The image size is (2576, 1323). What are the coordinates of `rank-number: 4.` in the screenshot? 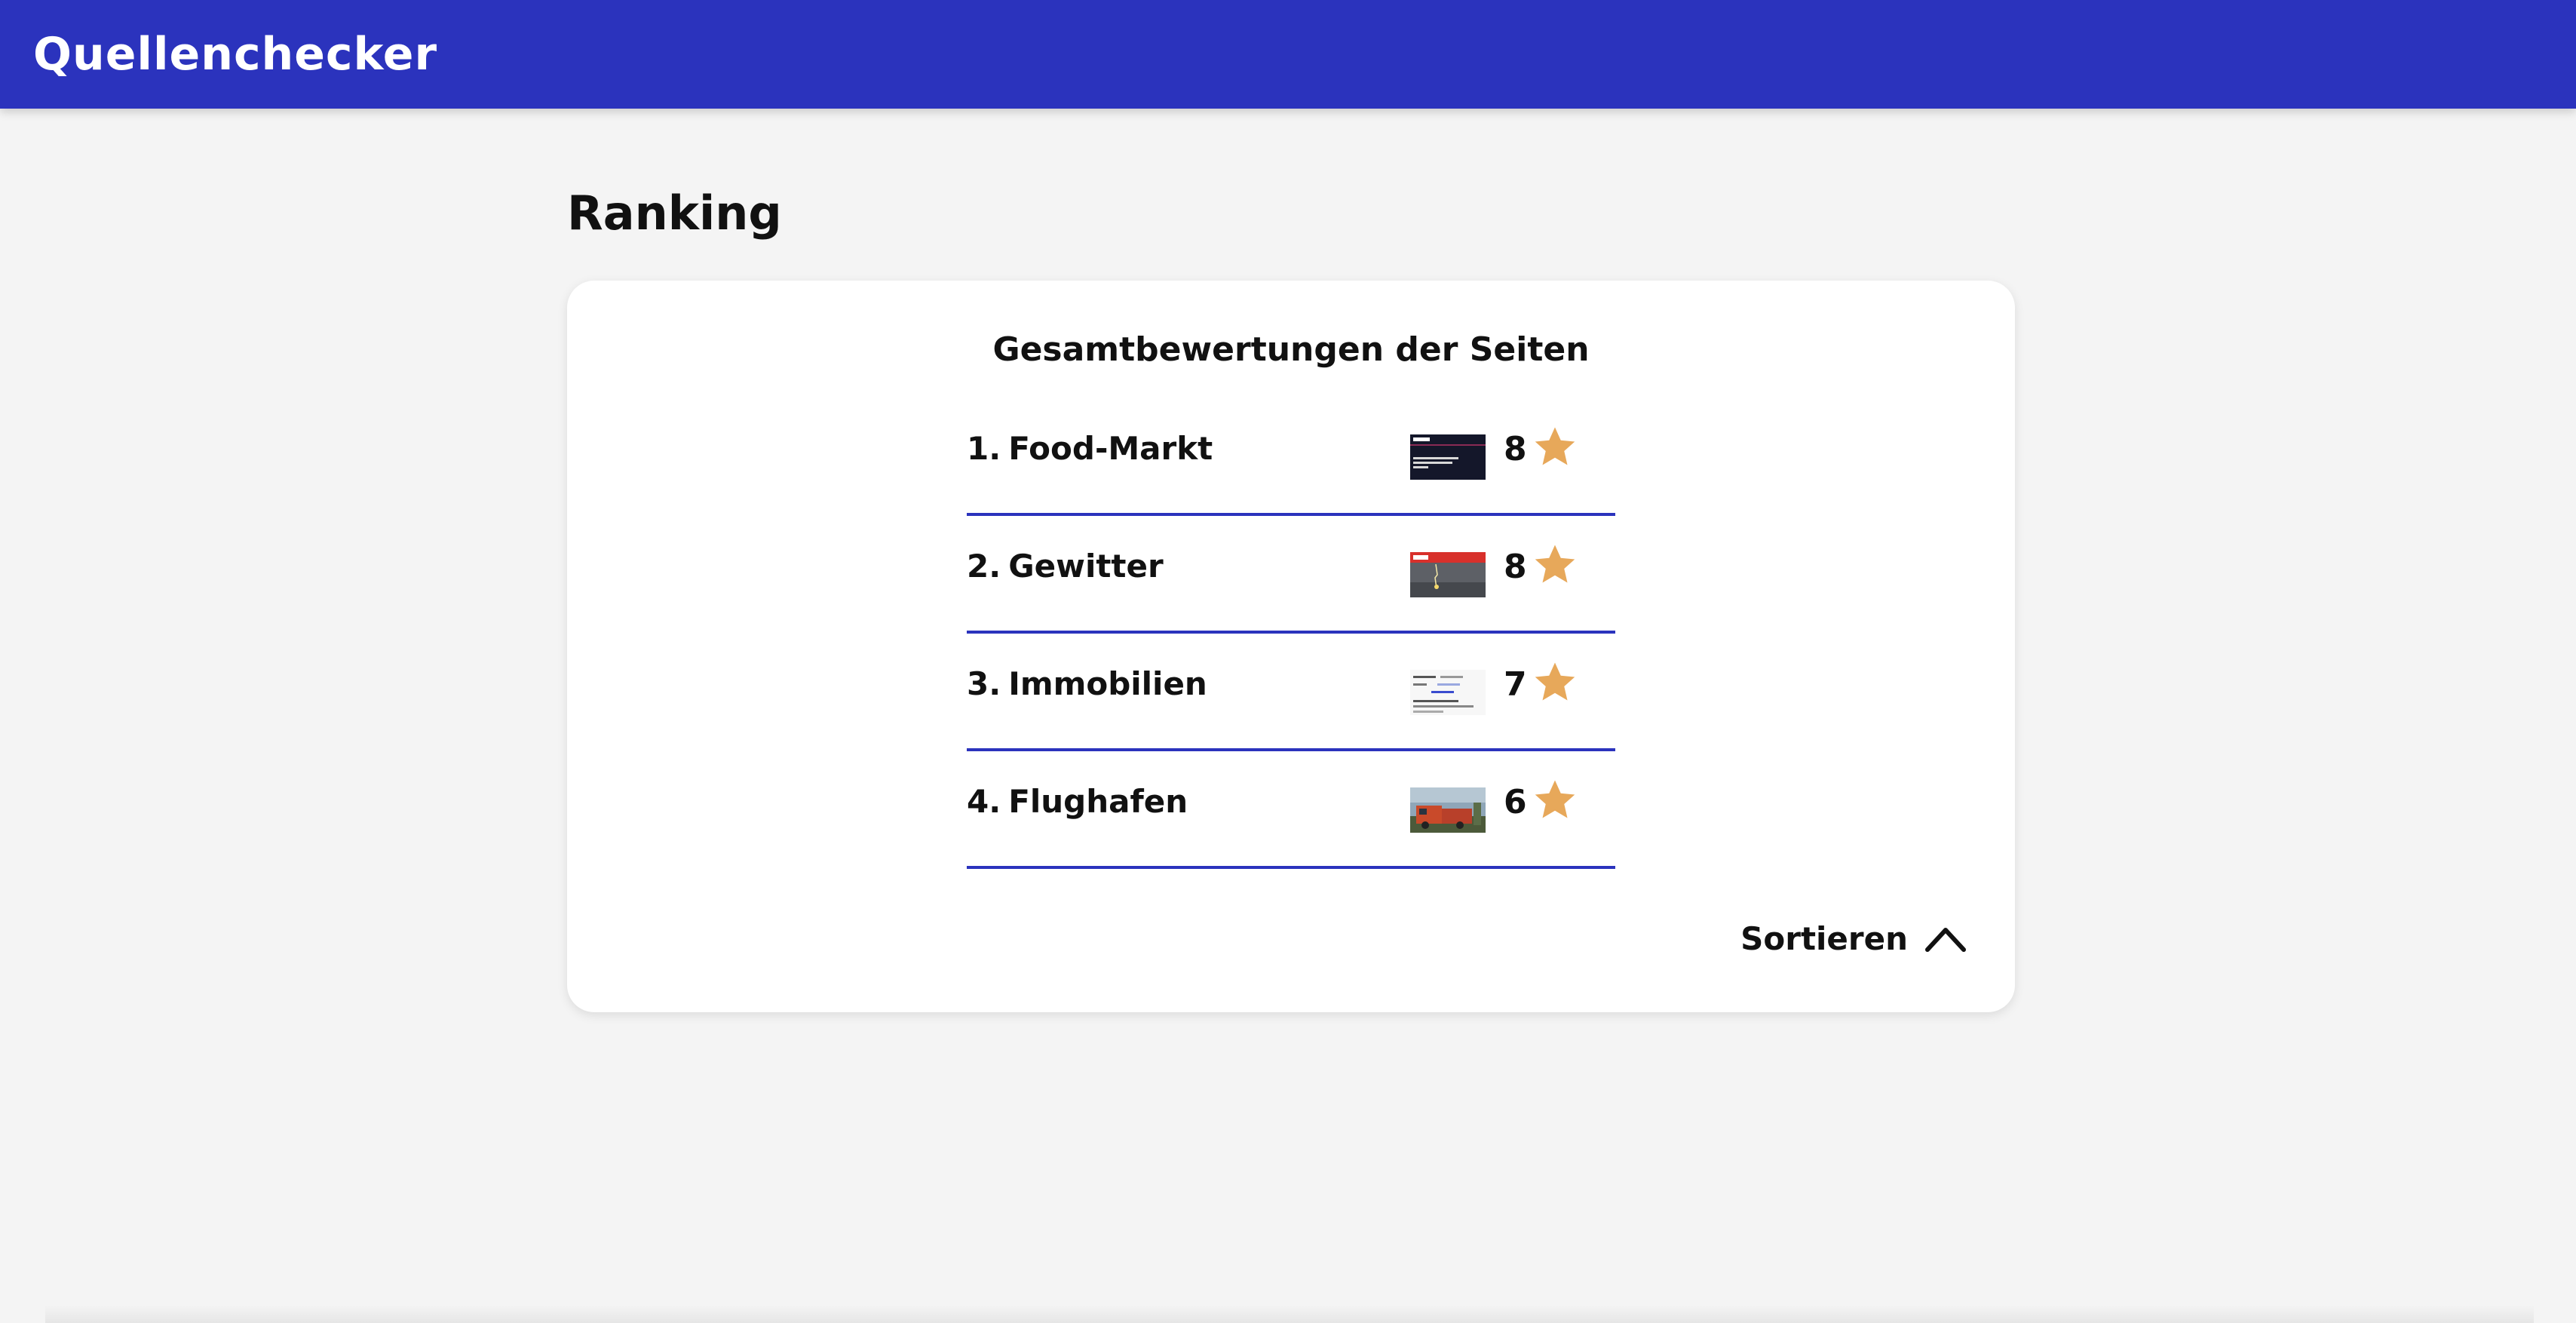 It's located at (984, 802).